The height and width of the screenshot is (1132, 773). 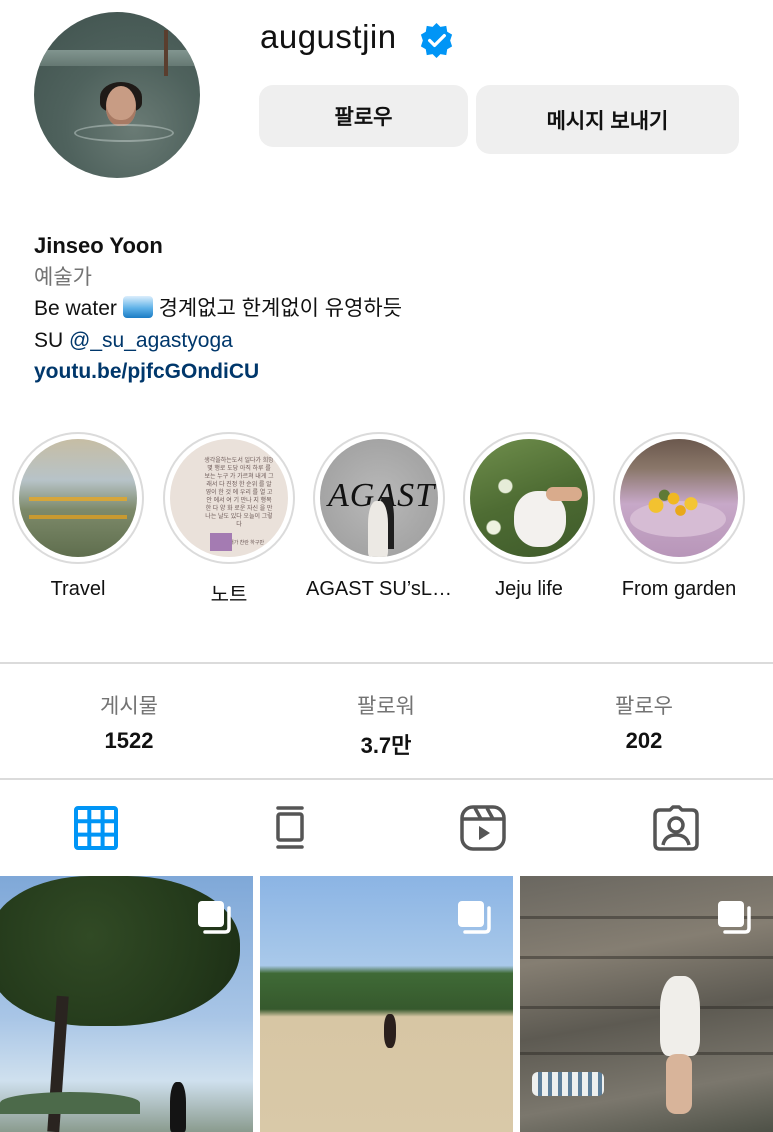 I want to click on feed-icon, so click(x=290, y=828).